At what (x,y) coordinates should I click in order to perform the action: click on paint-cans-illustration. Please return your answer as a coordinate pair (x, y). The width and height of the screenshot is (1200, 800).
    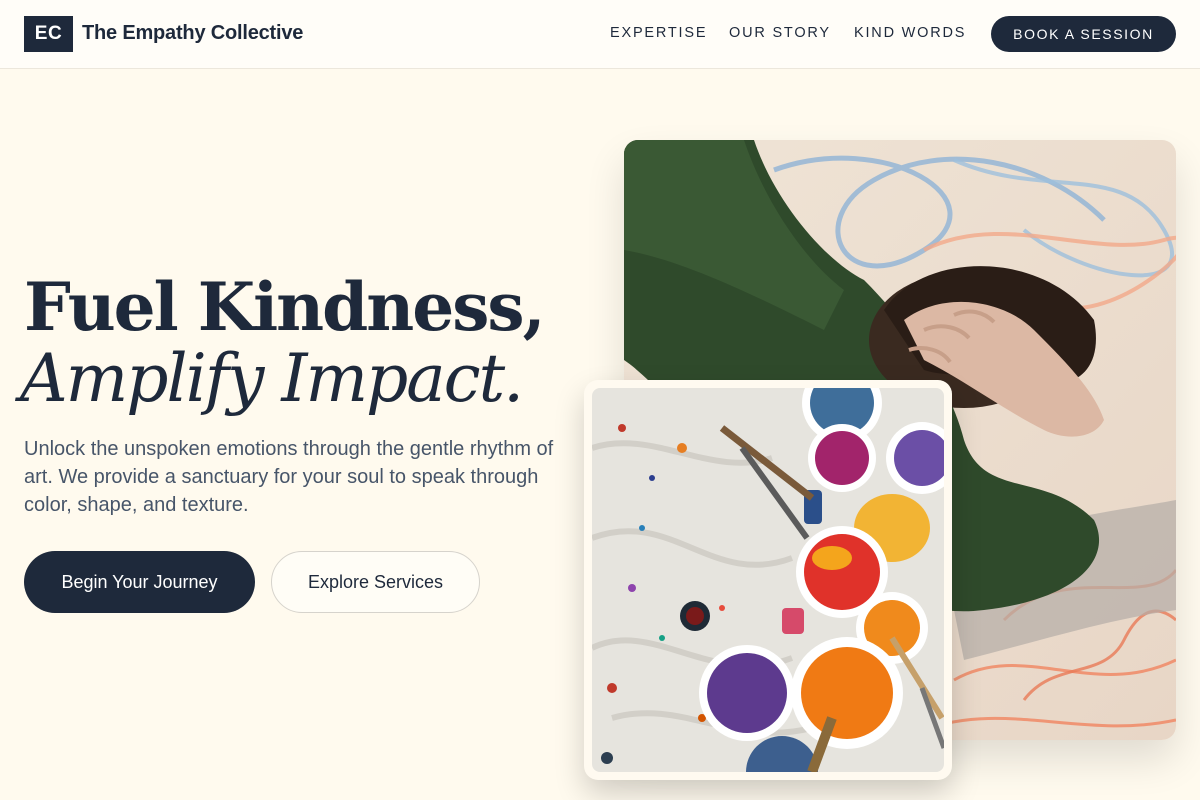
    Looking at the image, I should click on (768, 580).